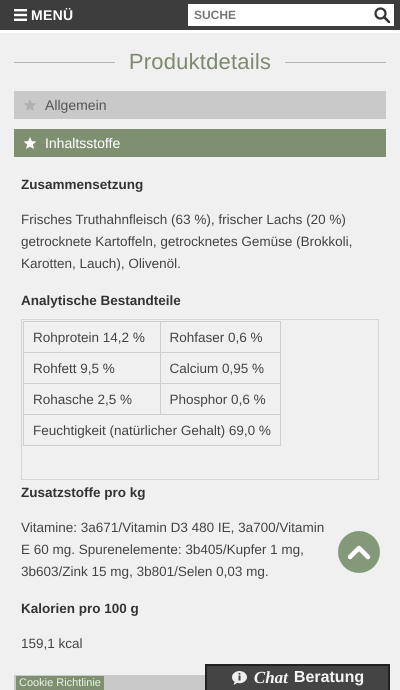 Image resolution: width=400 pixels, height=690 pixels. What do you see at coordinates (220, 399) in the screenshot?
I see `table-cell: Phosphor 0,6 %` at bounding box center [220, 399].